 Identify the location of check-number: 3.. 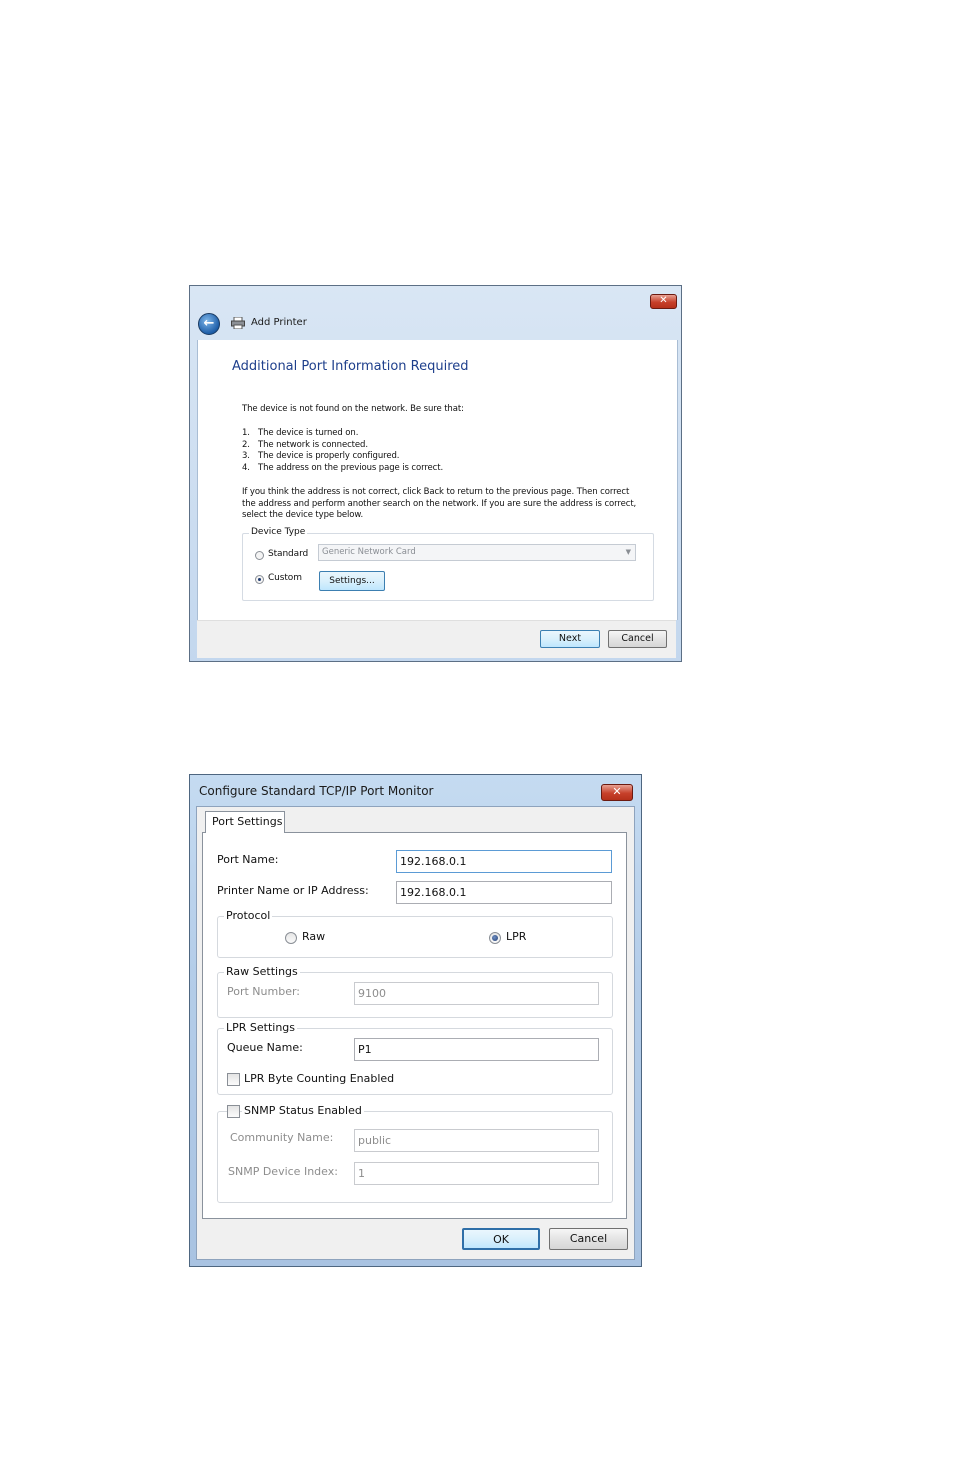
(246, 456).